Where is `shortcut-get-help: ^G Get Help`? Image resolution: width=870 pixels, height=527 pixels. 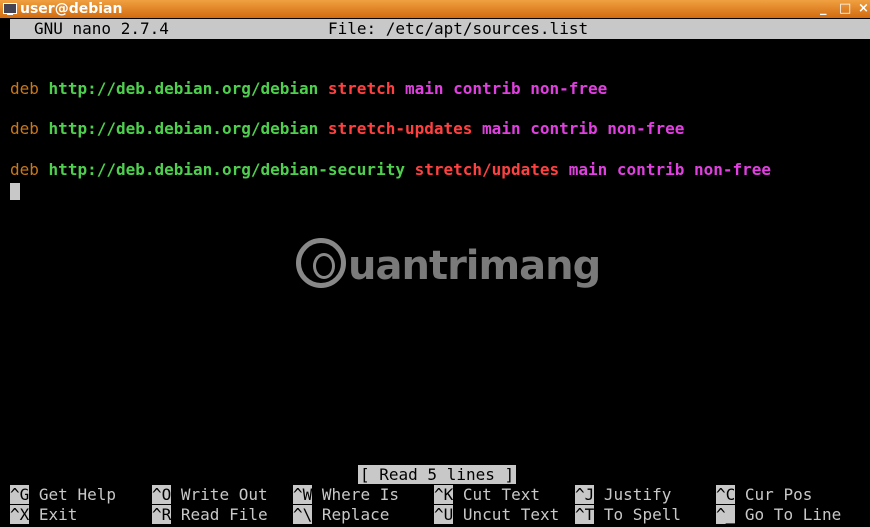
shortcut-get-help: ^G Get Help is located at coordinates (63, 494).